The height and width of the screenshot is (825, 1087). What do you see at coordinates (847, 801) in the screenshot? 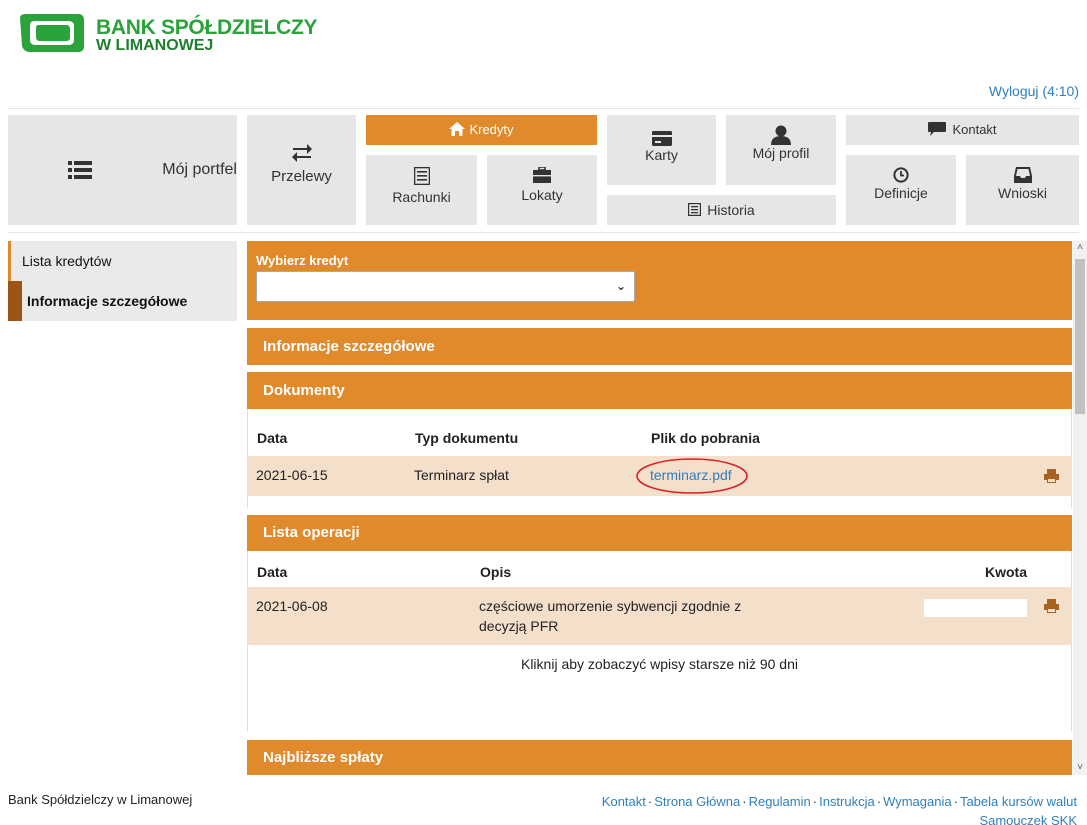
I see `footer-link-instrukcja: Instrukcja` at bounding box center [847, 801].